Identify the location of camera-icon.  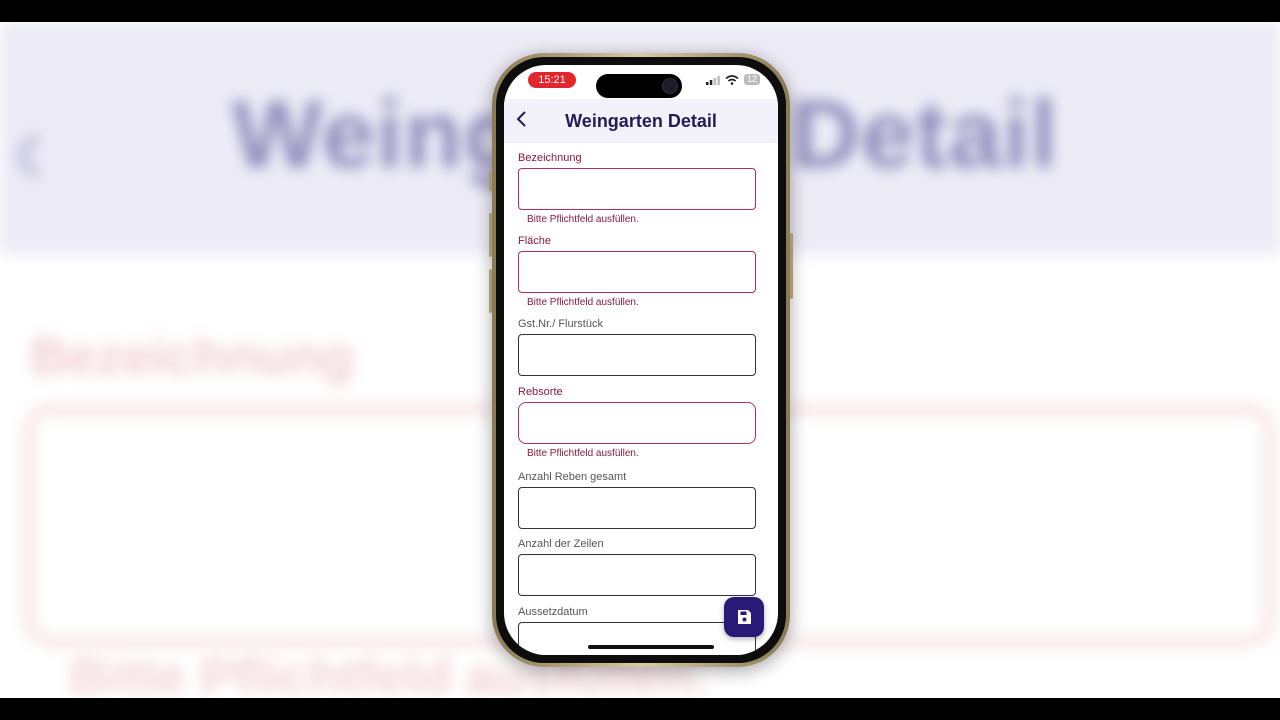
(670, 86).